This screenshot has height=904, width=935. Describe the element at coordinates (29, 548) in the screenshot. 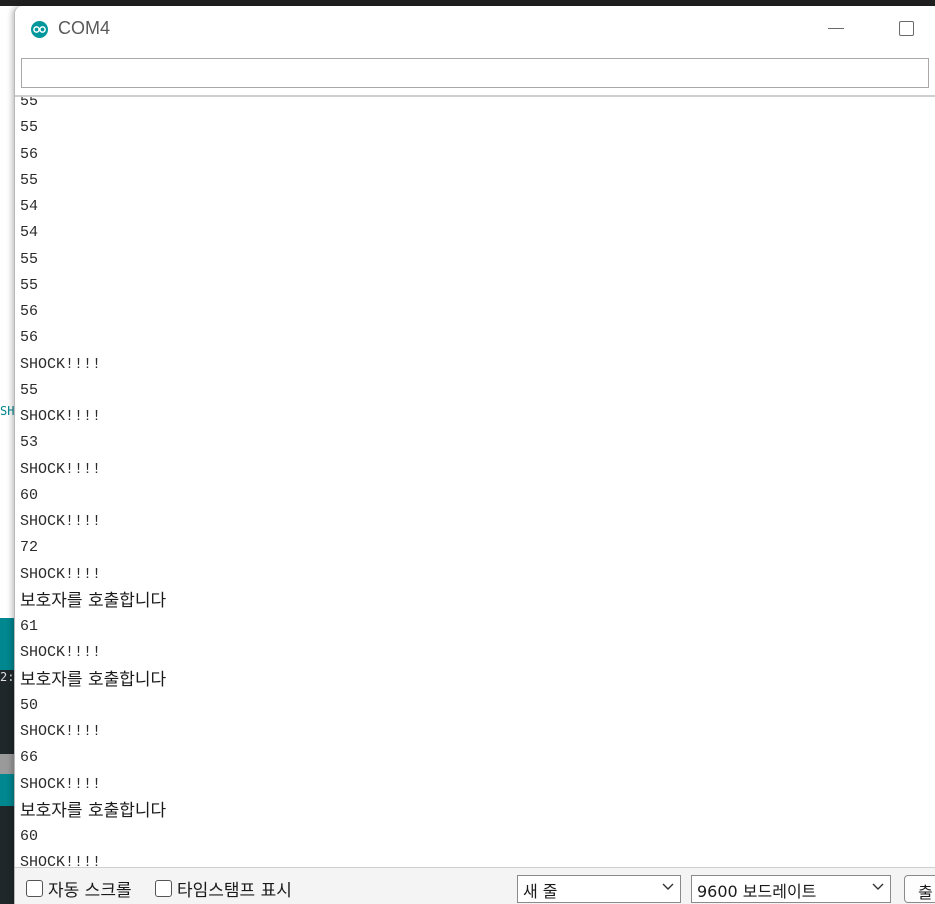

I see `serial-output-line: 72` at that location.